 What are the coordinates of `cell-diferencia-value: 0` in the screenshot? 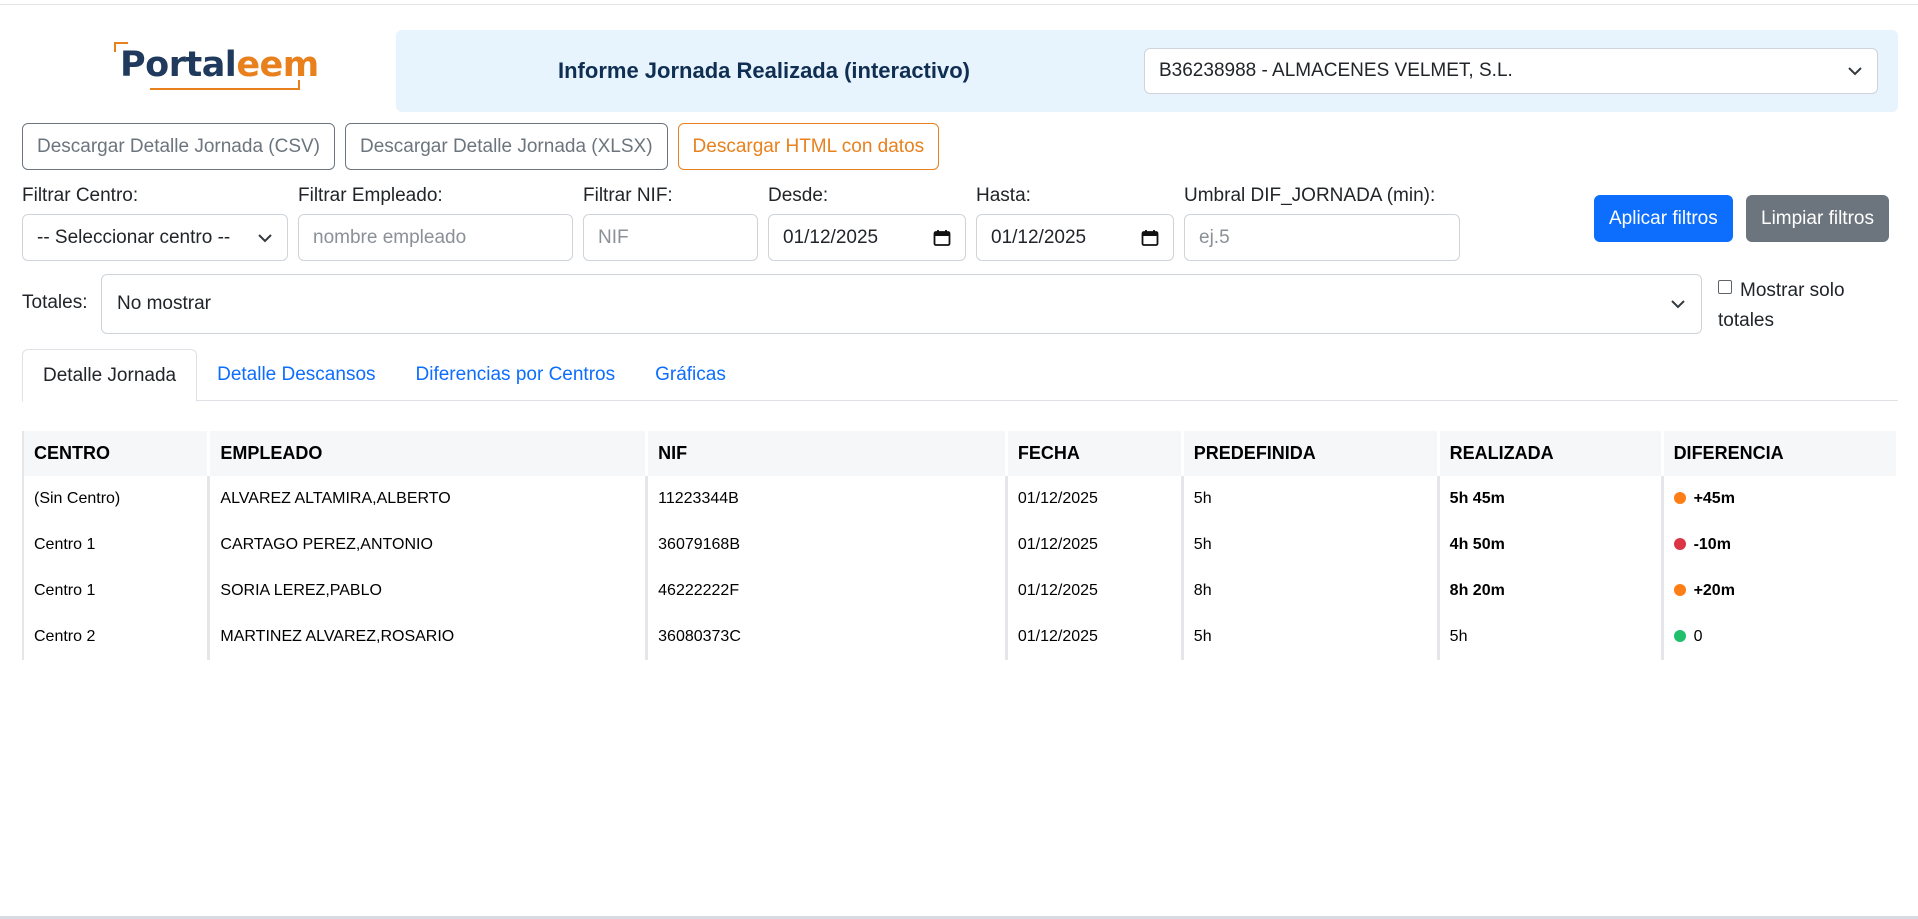 It's located at (1698, 636).